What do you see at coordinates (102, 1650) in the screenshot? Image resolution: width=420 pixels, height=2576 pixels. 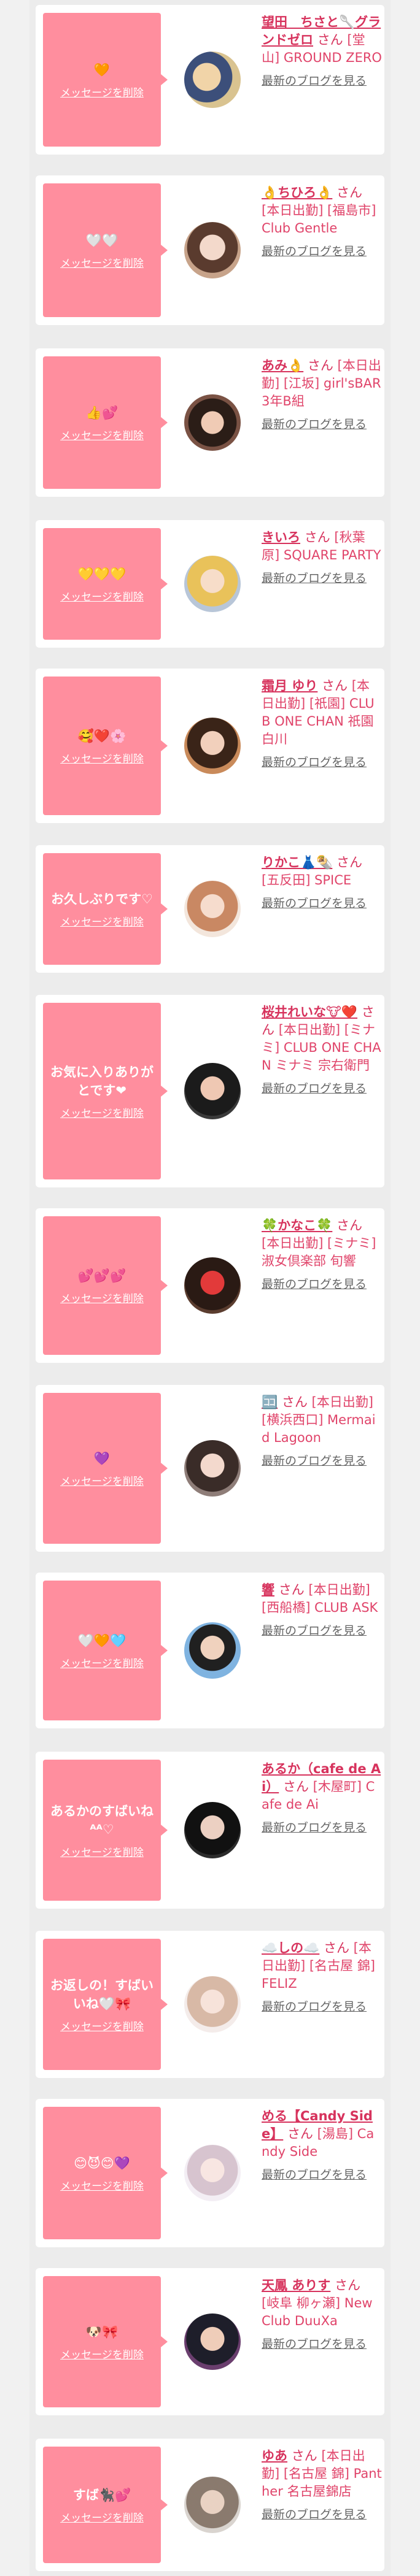 I see `message-bubble: 🤍🧡🩵 メッセージを削除` at bounding box center [102, 1650].